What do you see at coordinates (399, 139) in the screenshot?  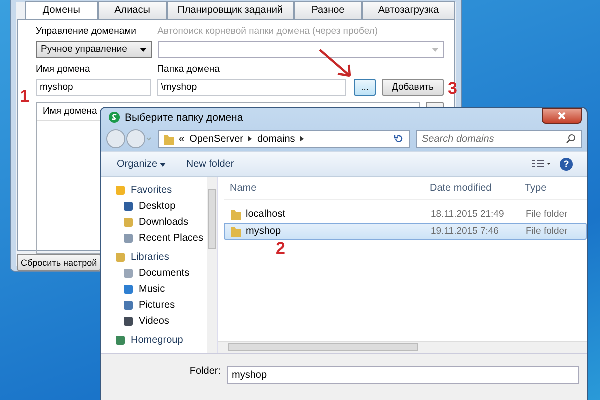 I see `refresh-icon` at bounding box center [399, 139].